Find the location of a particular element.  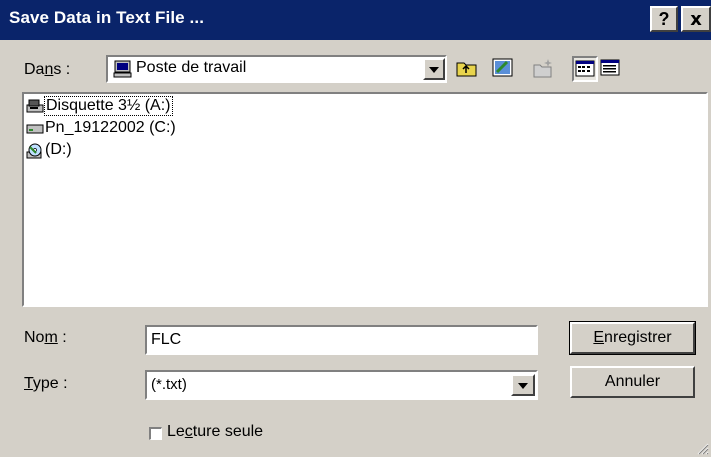

filename-value: FLC is located at coordinates (166, 339).